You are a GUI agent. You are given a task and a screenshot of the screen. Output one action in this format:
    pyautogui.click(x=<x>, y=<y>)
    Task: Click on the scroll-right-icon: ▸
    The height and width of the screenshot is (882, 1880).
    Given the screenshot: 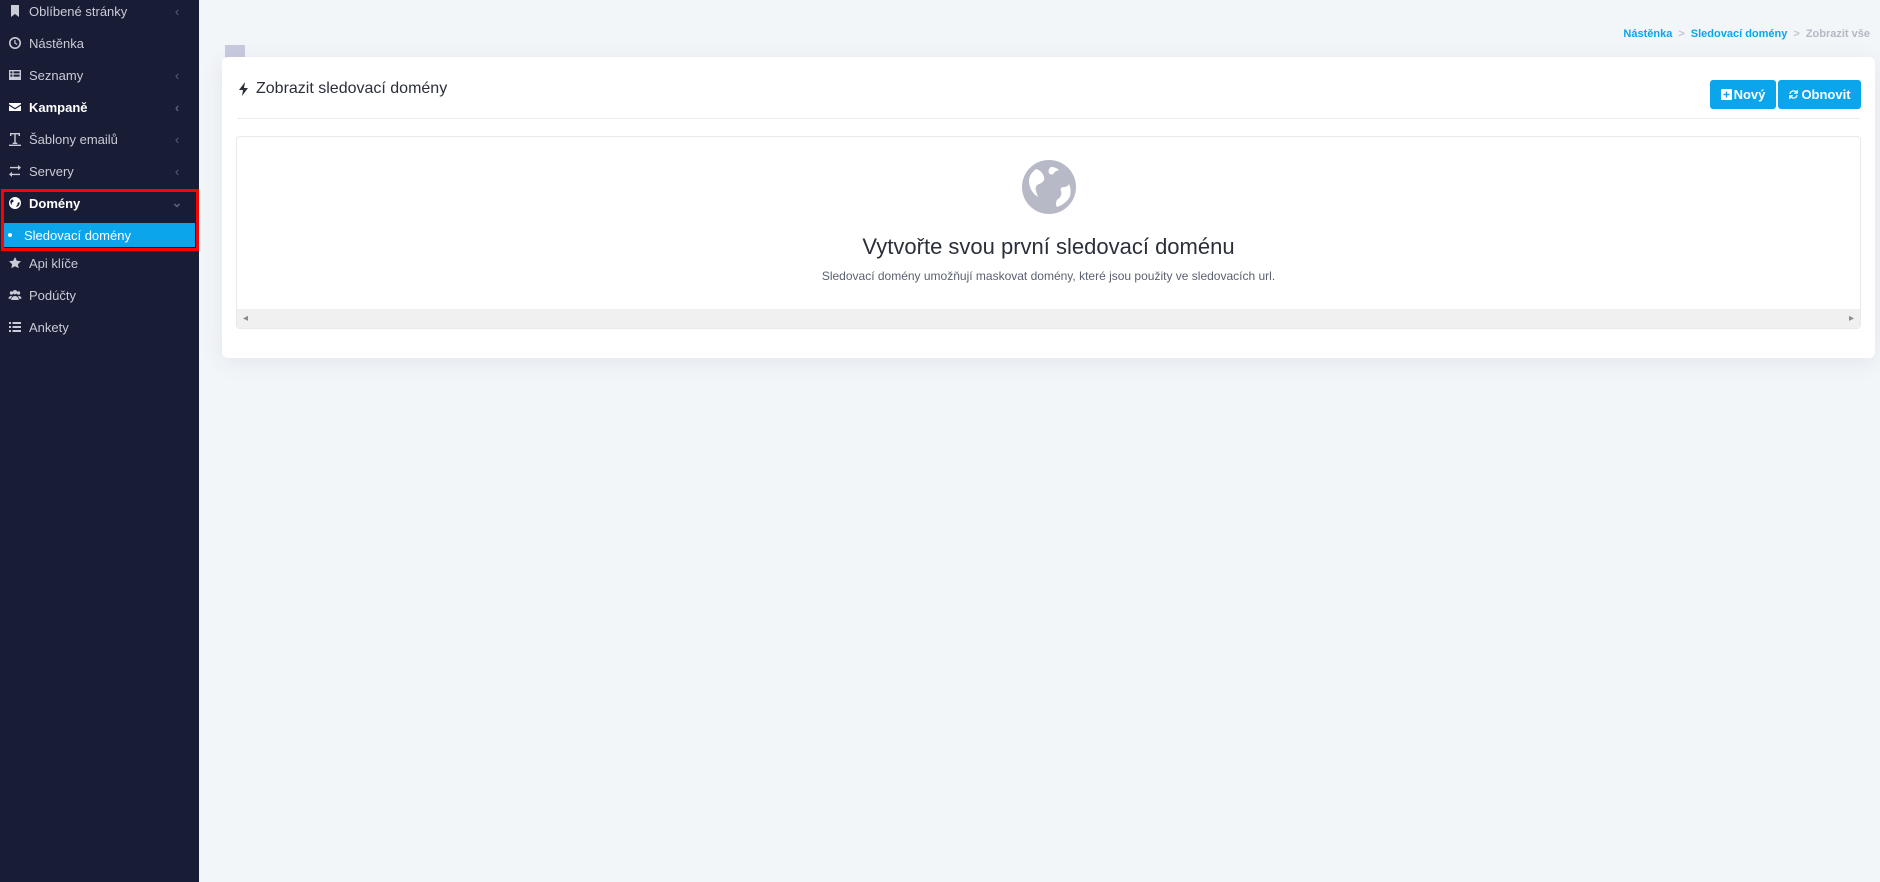 What is the action you would take?
    pyautogui.click(x=1851, y=318)
    